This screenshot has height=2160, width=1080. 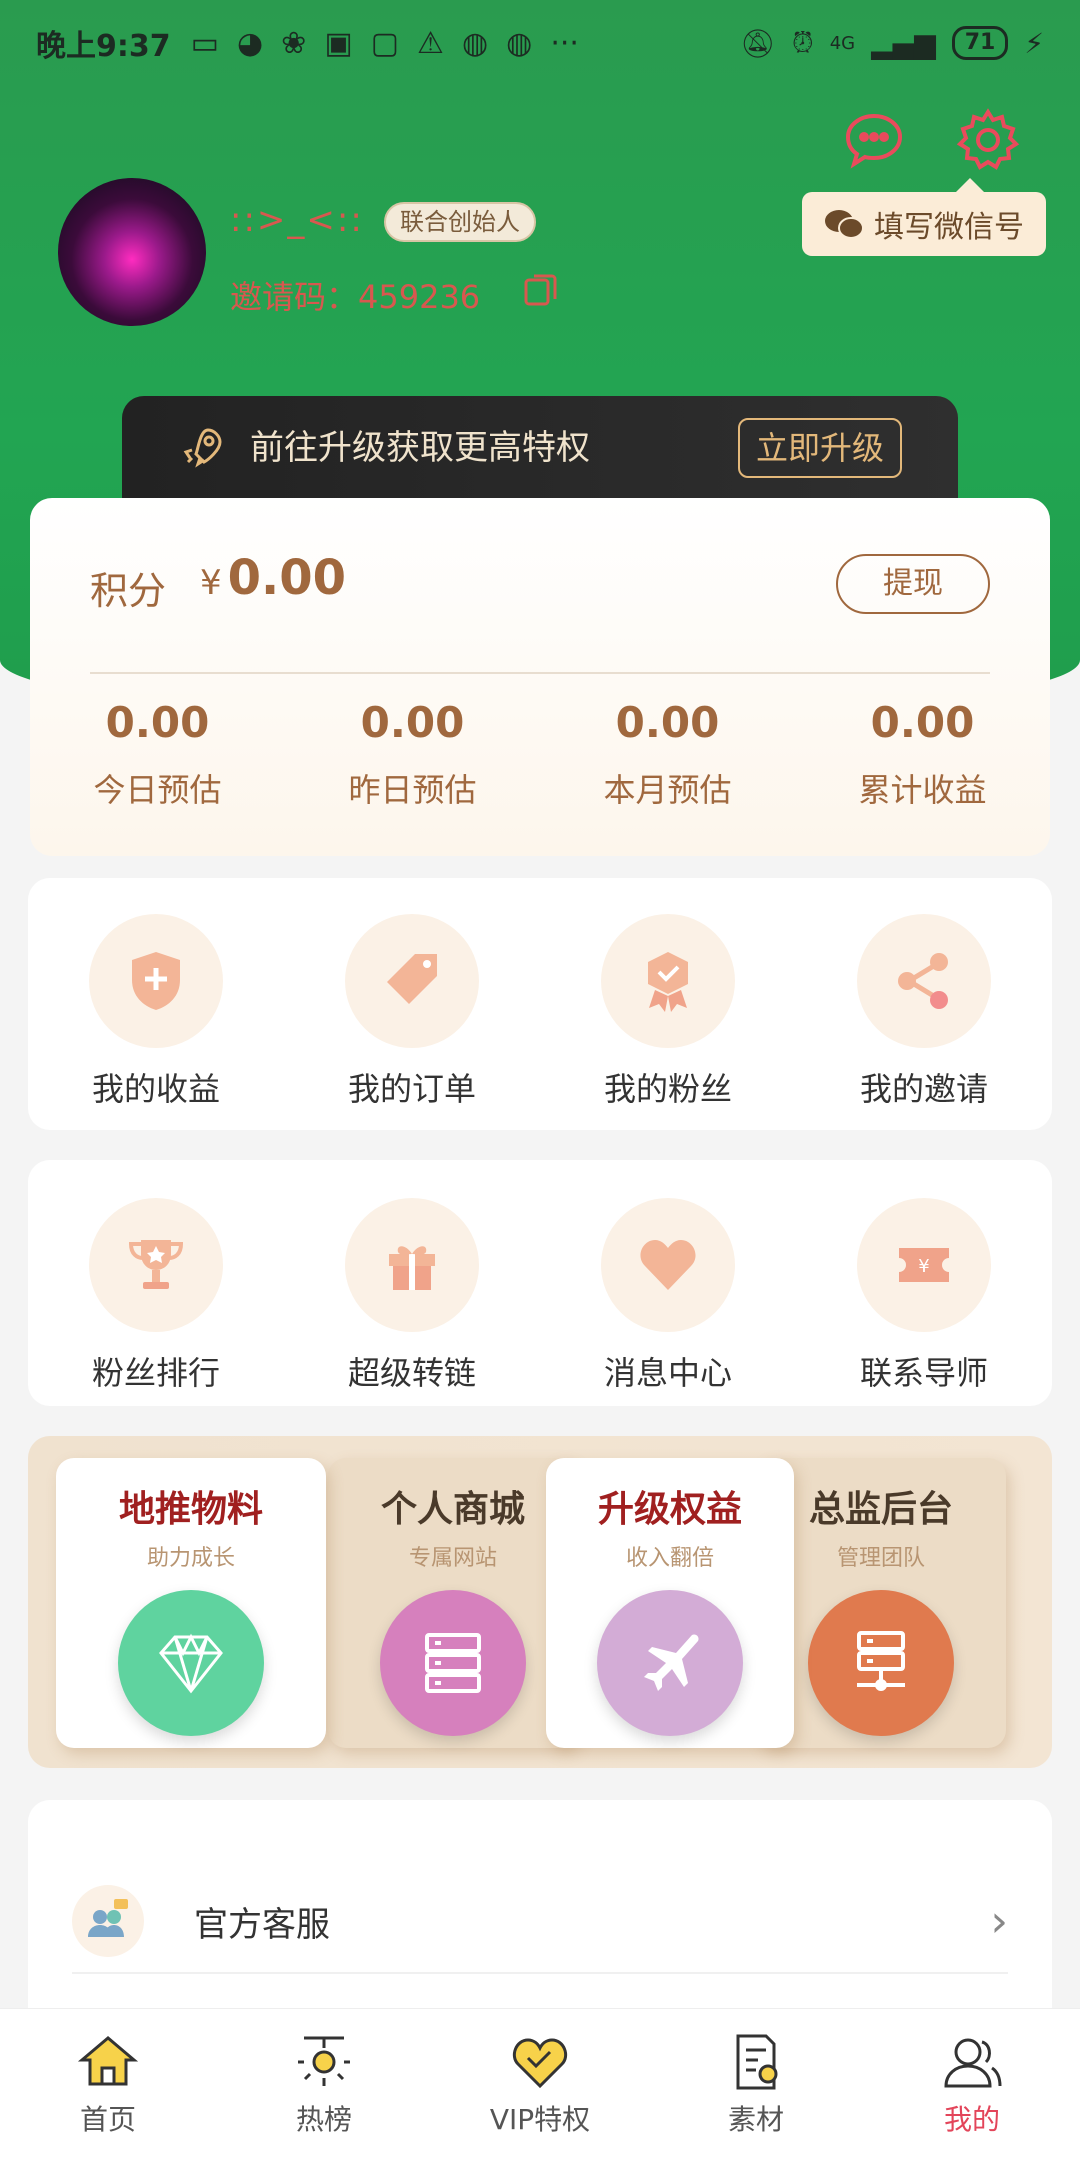 What do you see at coordinates (412, 1268) in the screenshot?
I see `gift-icon` at bounding box center [412, 1268].